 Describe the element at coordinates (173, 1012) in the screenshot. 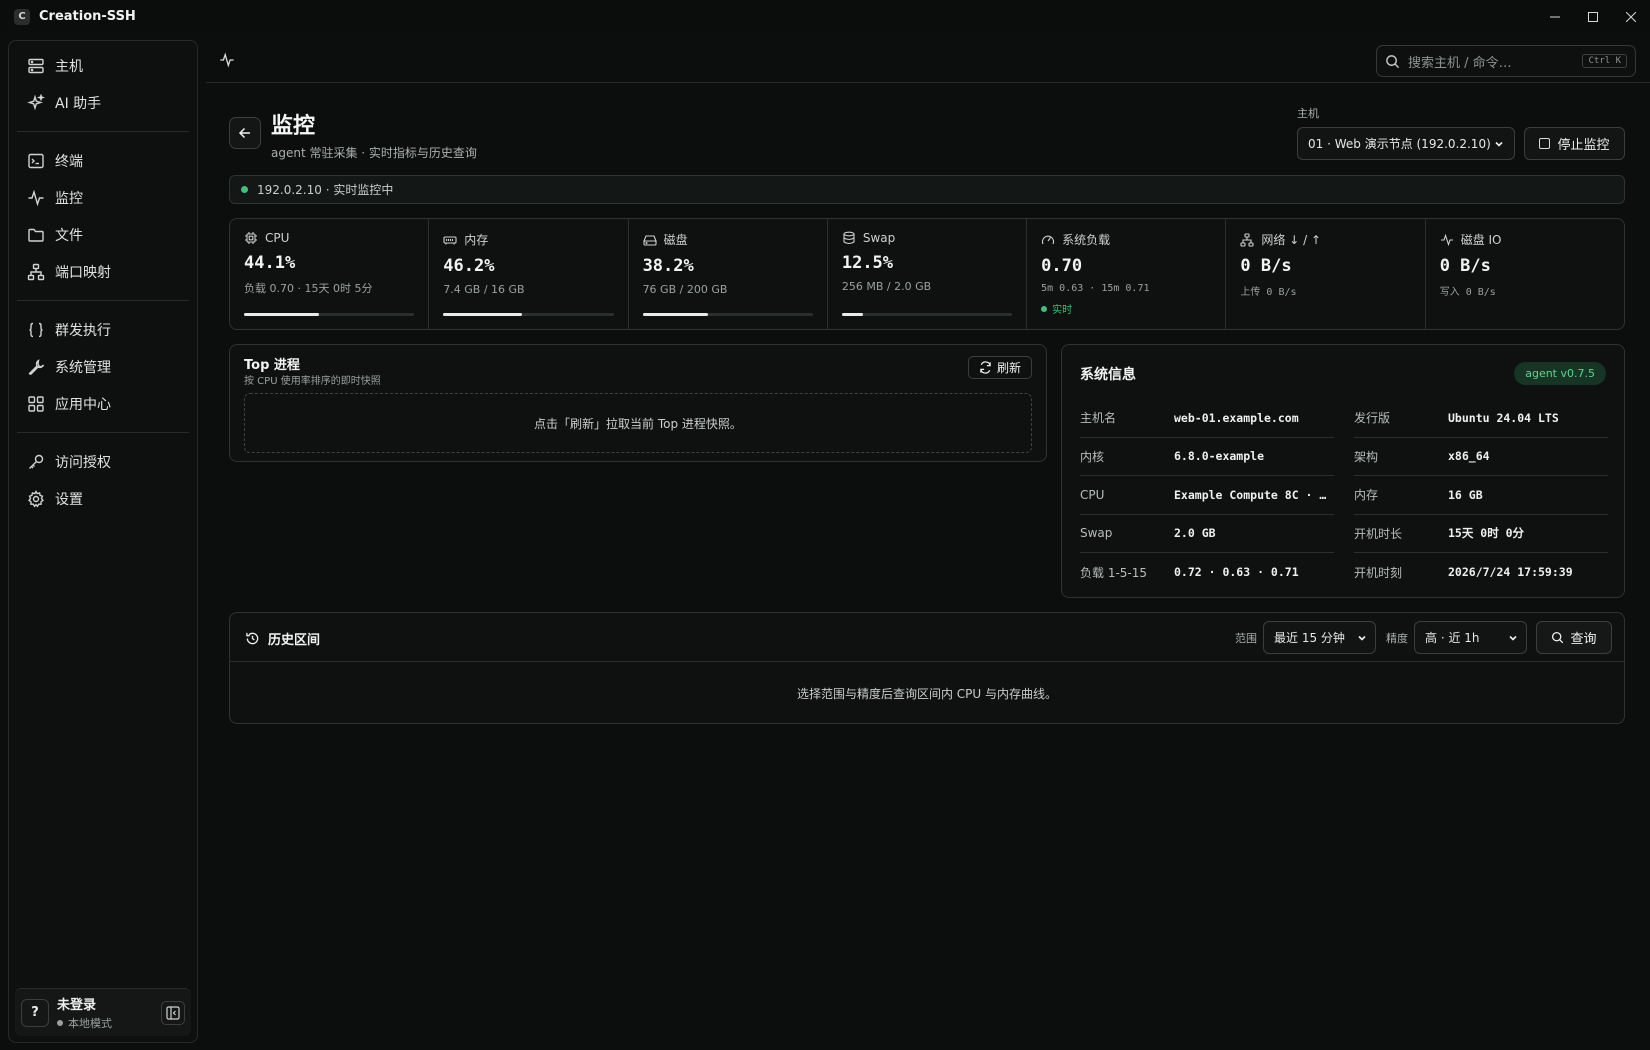

I see `collapse-sidebar-button` at that location.